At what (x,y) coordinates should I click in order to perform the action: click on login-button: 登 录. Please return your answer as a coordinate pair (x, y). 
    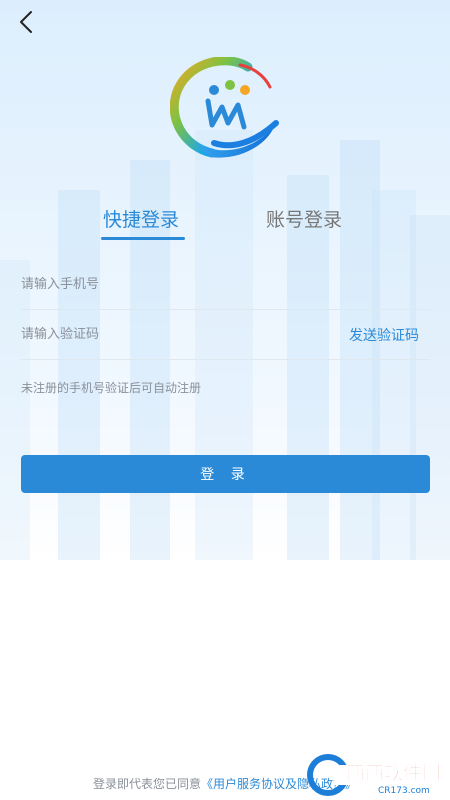
    Looking at the image, I should click on (225, 474).